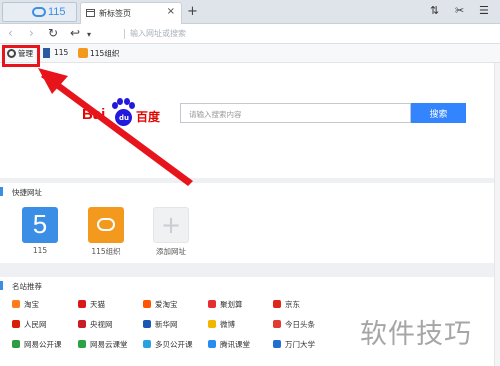 The height and width of the screenshot is (366, 500). Describe the element at coordinates (82, 324) in the screenshot. I see `cctv-icon` at that location.